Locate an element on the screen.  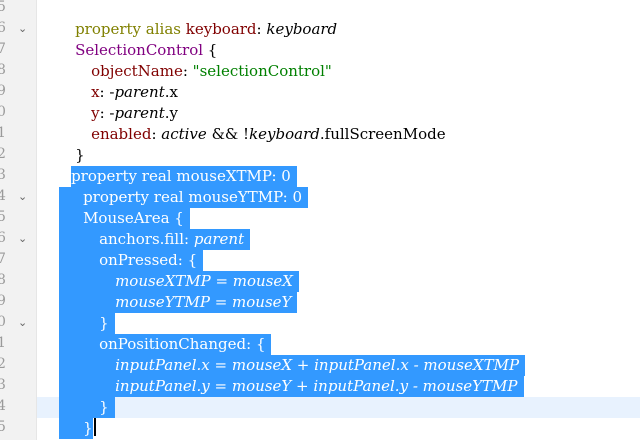
gutter-row: 0 is located at coordinates (18, 113).